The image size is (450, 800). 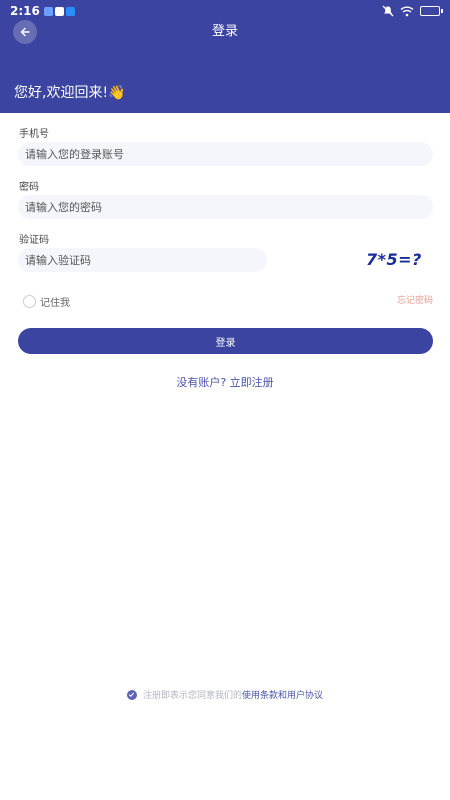 I want to click on register-link: 立即注册, so click(x=252, y=382).